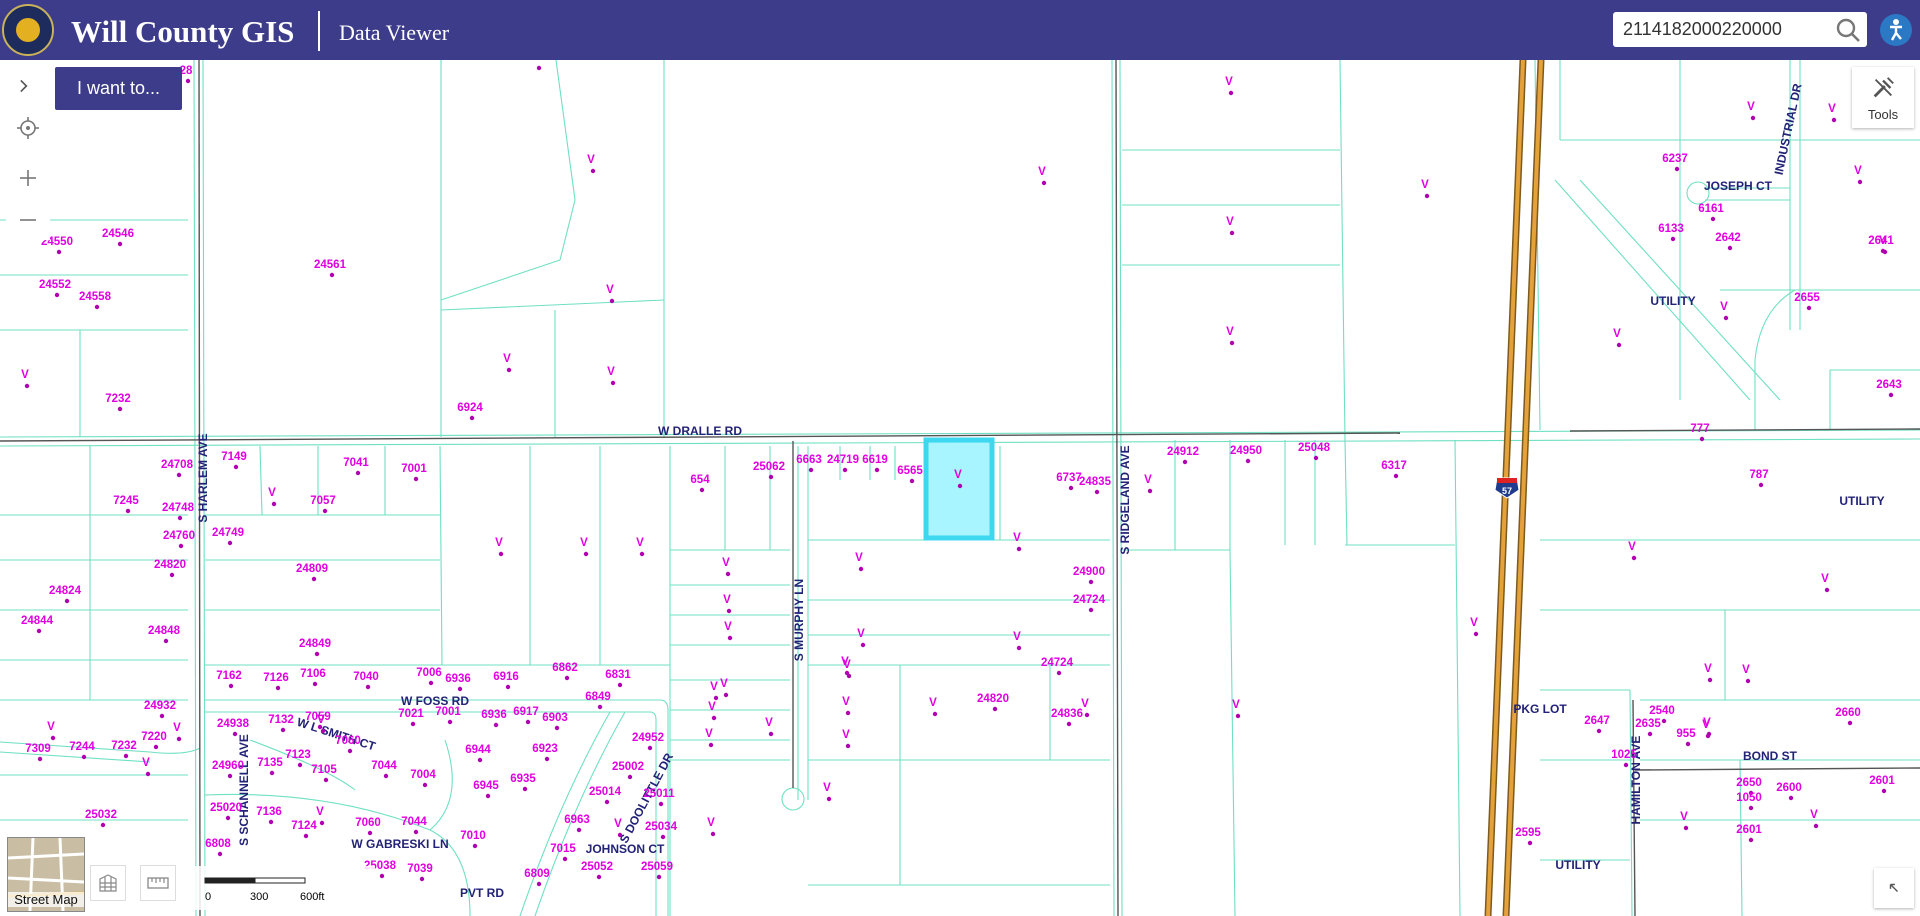 Image resolution: width=1920 pixels, height=916 pixels. What do you see at coordinates (1720, 29) in the screenshot?
I see `search-input` at bounding box center [1720, 29].